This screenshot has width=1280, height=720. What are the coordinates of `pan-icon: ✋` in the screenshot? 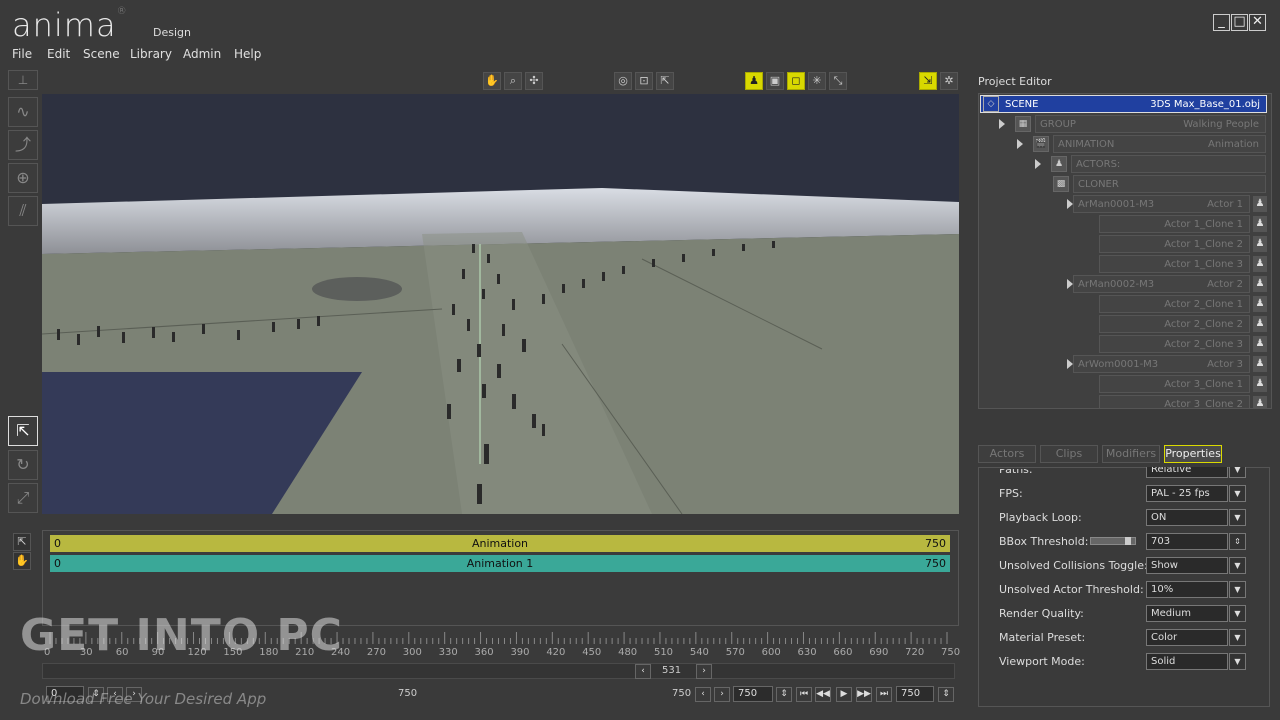 It's located at (492, 81).